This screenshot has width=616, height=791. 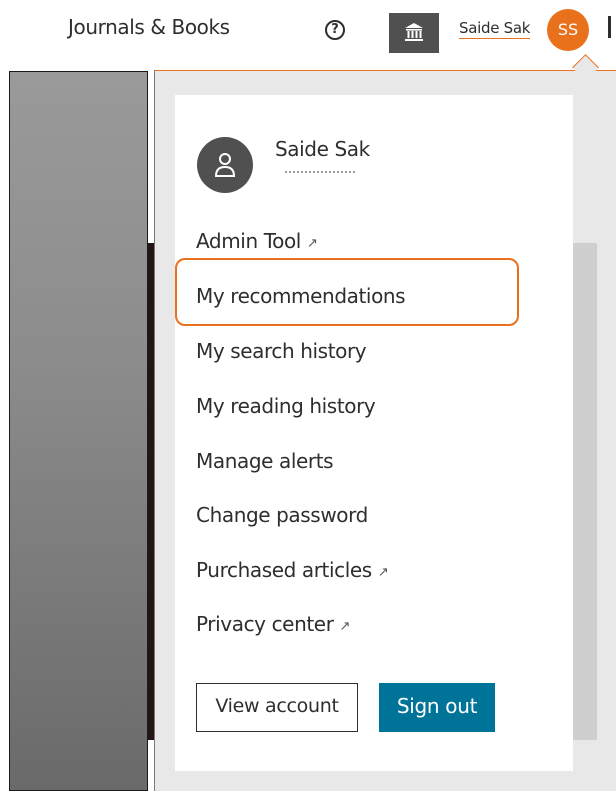 I want to click on menu-item-label: My reading history, so click(x=286, y=406).